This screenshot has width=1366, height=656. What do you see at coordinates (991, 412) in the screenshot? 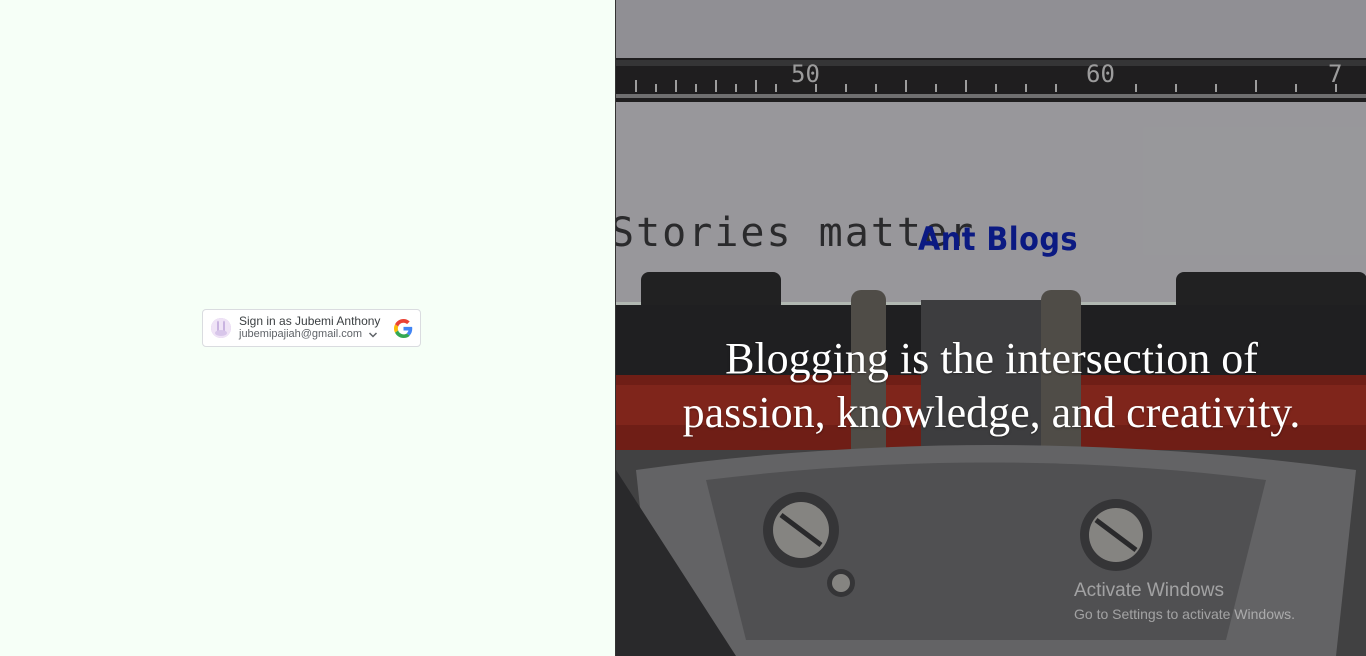
I see `tagline-line-2: passion, knowledge, and creativity.` at bounding box center [991, 412].